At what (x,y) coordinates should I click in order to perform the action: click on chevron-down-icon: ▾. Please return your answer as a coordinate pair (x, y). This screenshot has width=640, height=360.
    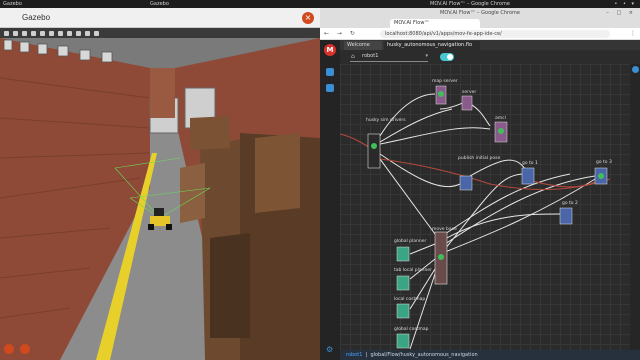
    Looking at the image, I should click on (426, 56).